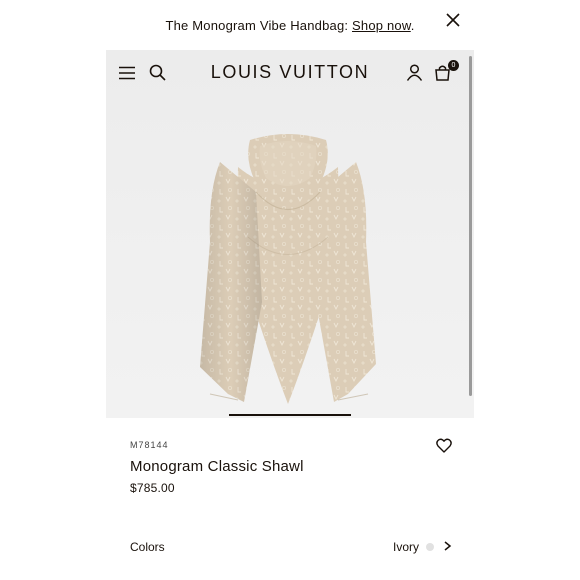 Image resolution: width=580 pixels, height=580 pixels. I want to click on product-price: $785.00, so click(152, 488).